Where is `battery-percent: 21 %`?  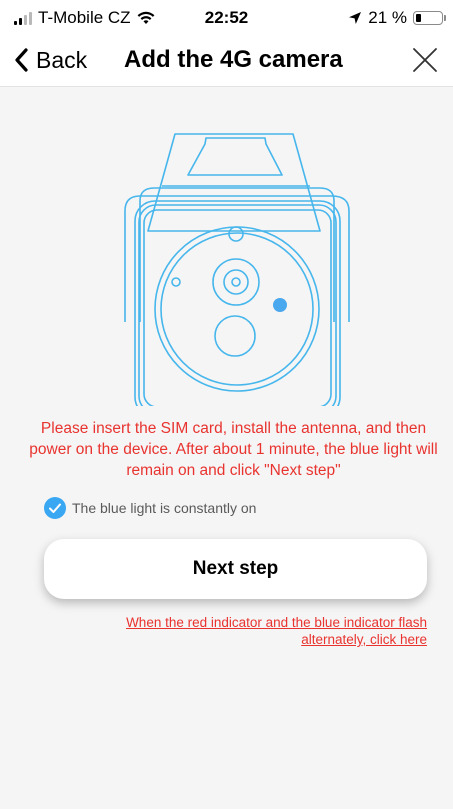 battery-percent: 21 % is located at coordinates (387, 17).